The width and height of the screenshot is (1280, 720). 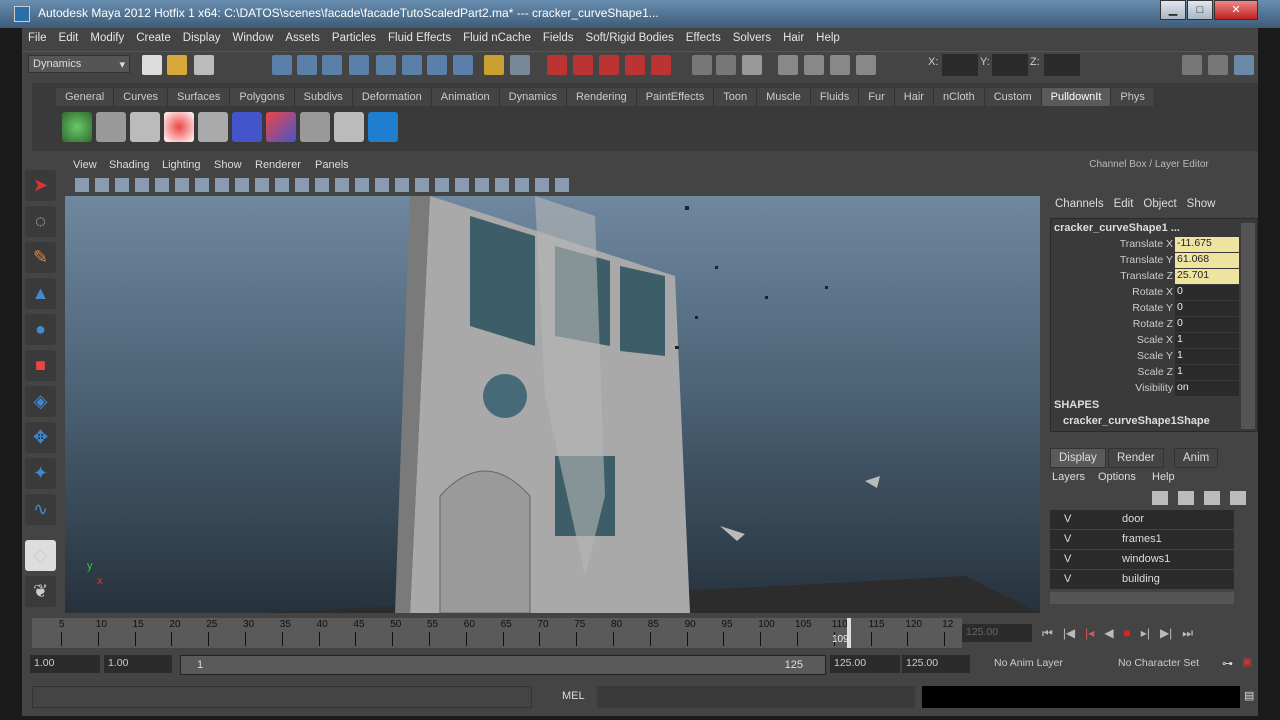 What do you see at coordinates (936, 664) in the screenshot?
I see `end-time-field: 125.00` at bounding box center [936, 664].